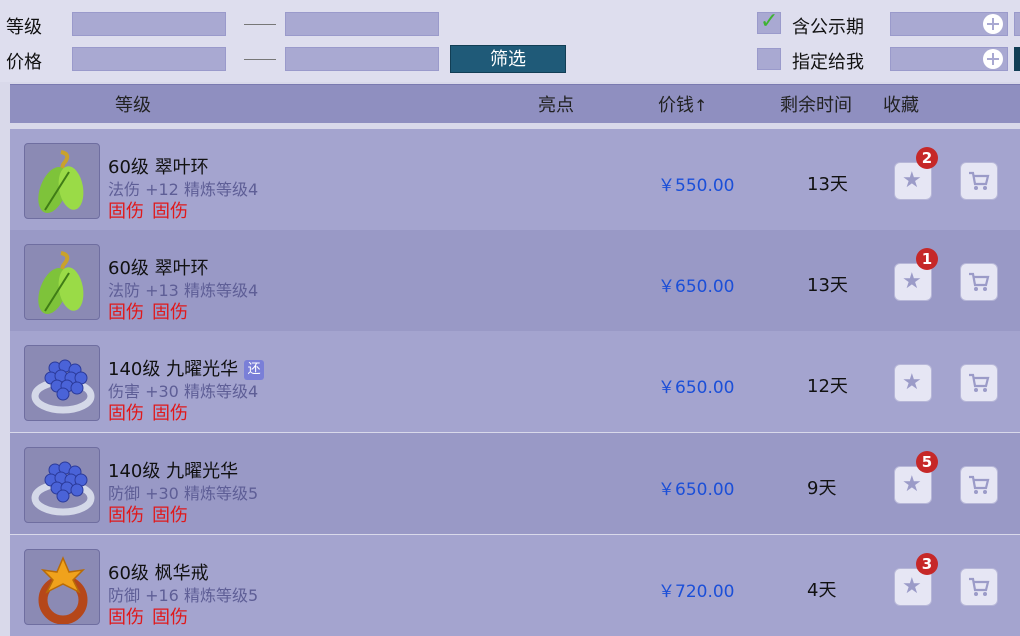 The width and height of the screenshot is (1020, 636). I want to click on column-level: 等级, so click(133, 104).